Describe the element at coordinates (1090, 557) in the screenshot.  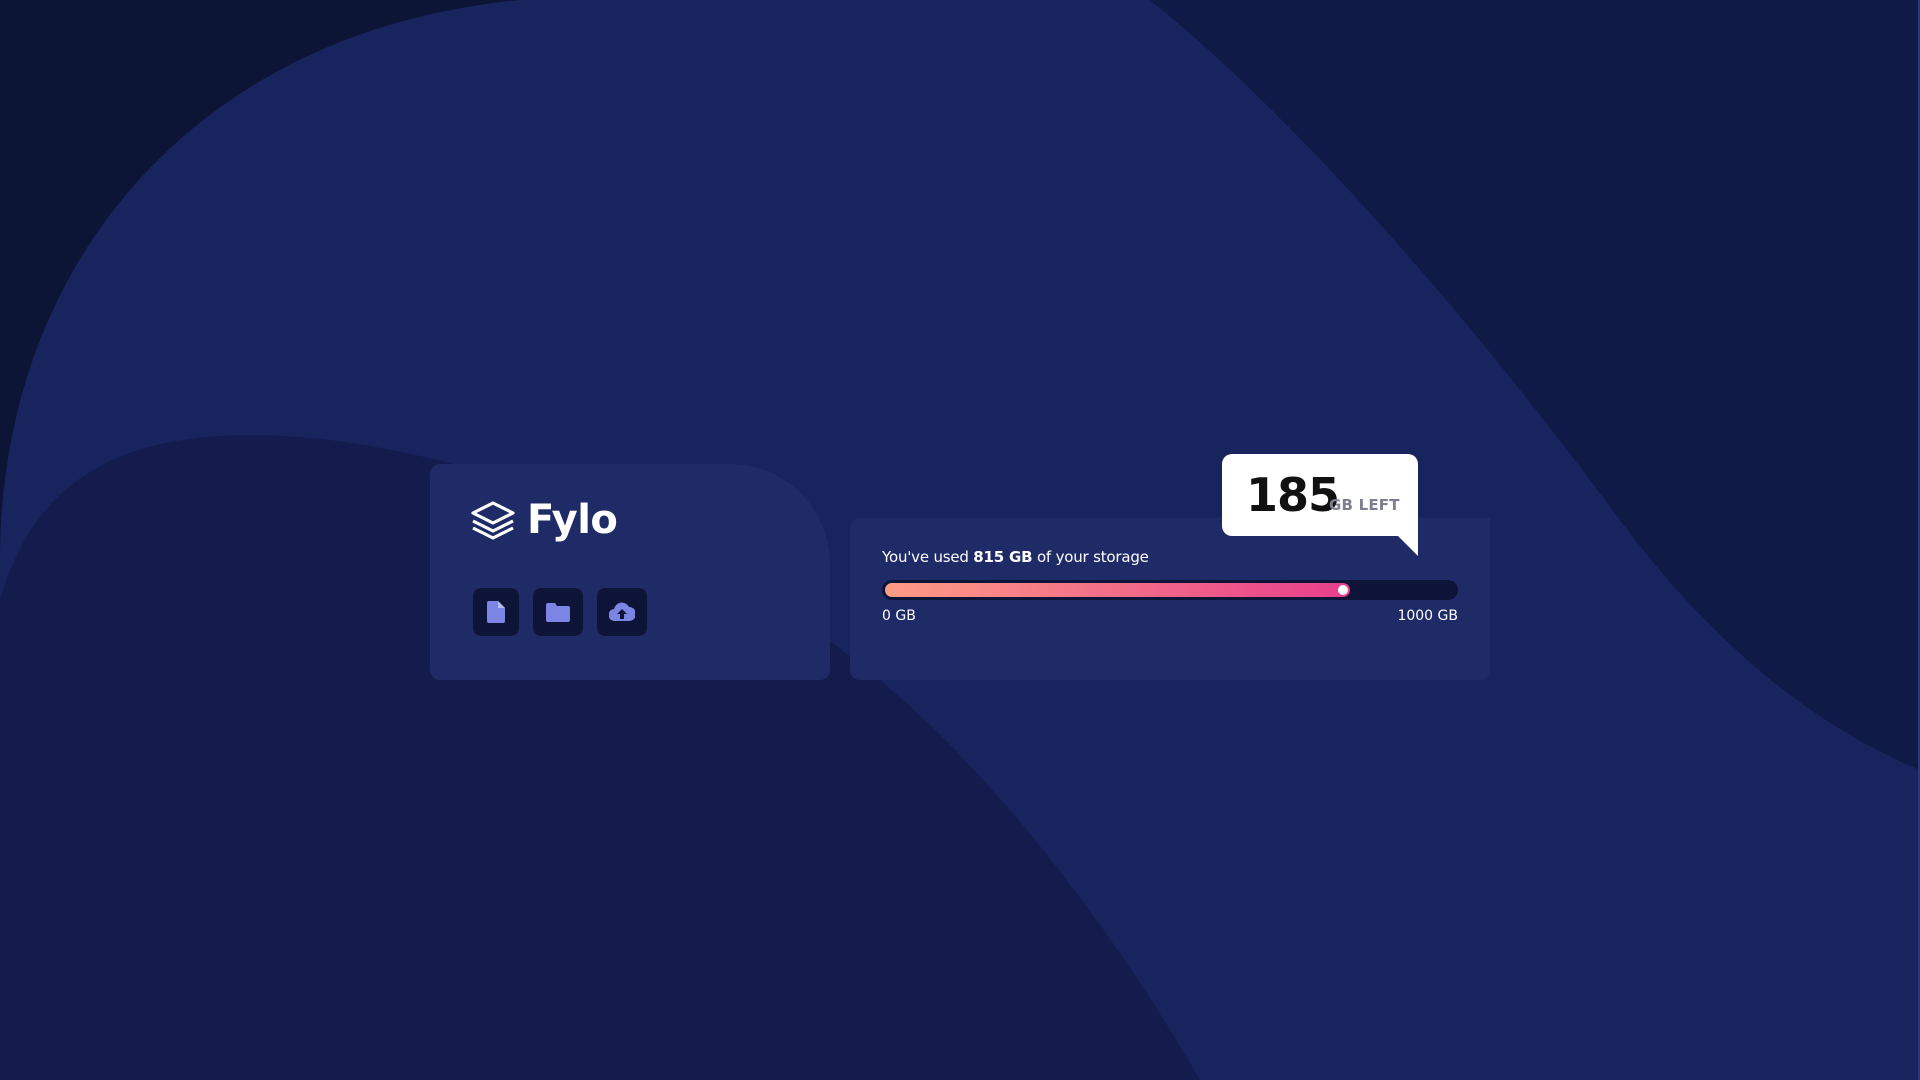
I see `usage-suffix: of your storage` at that location.